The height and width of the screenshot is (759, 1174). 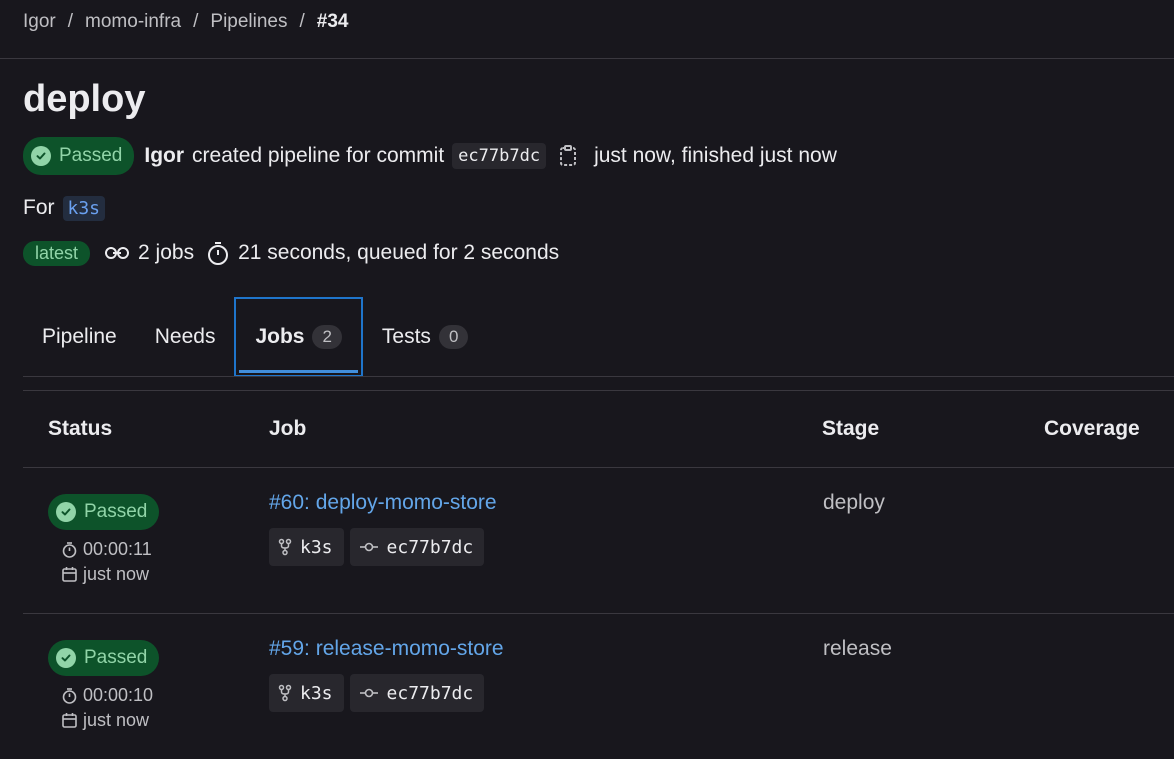 I want to click on jobs-table-header: Status Job Stage Coverage, so click(x=598, y=429).